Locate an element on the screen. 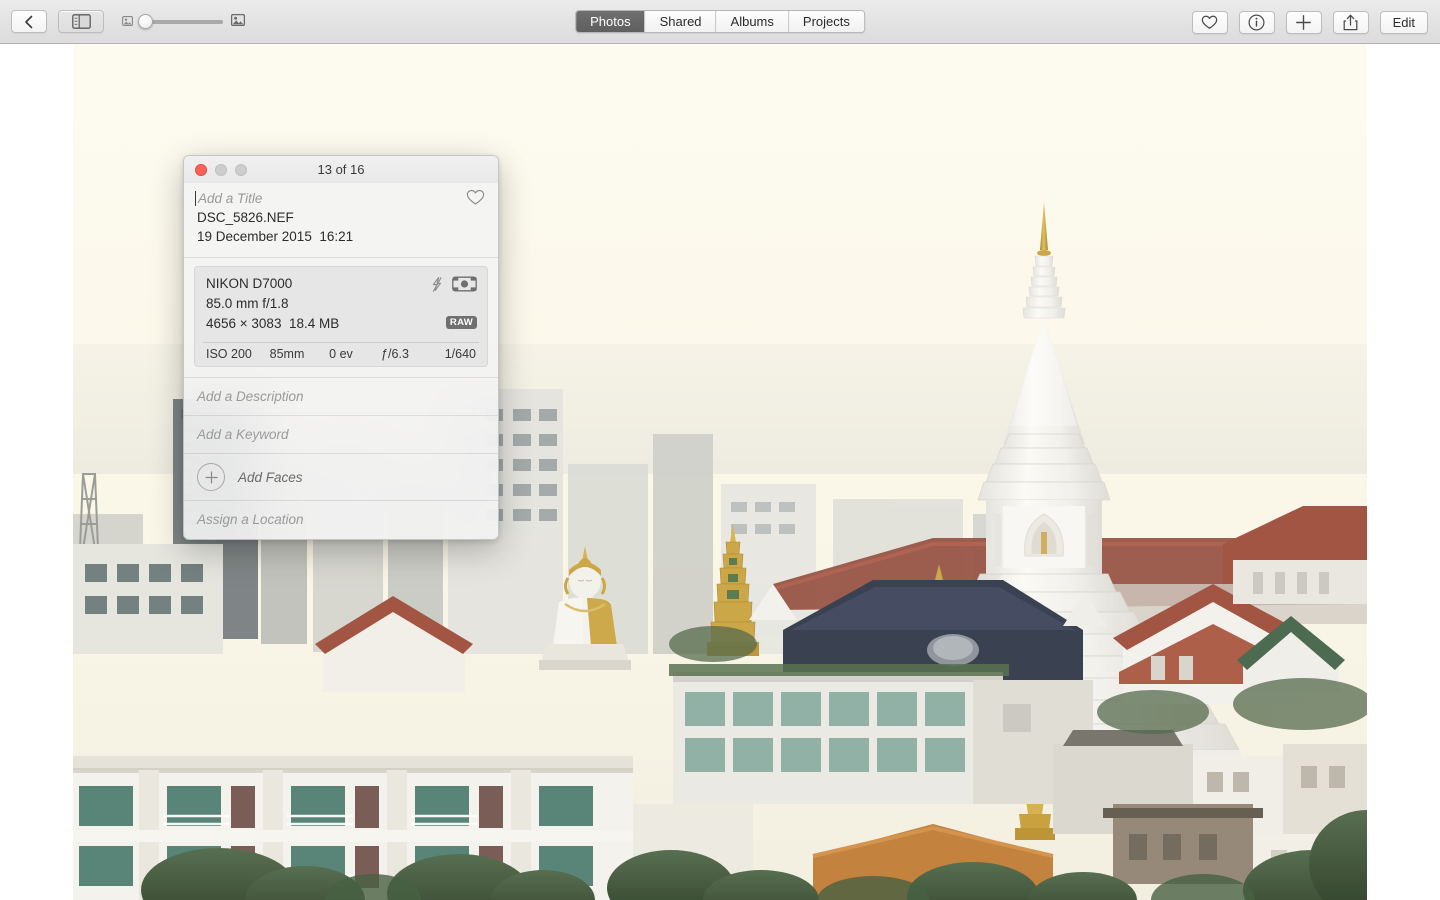  plus-circle-icon is located at coordinates (211, 477).